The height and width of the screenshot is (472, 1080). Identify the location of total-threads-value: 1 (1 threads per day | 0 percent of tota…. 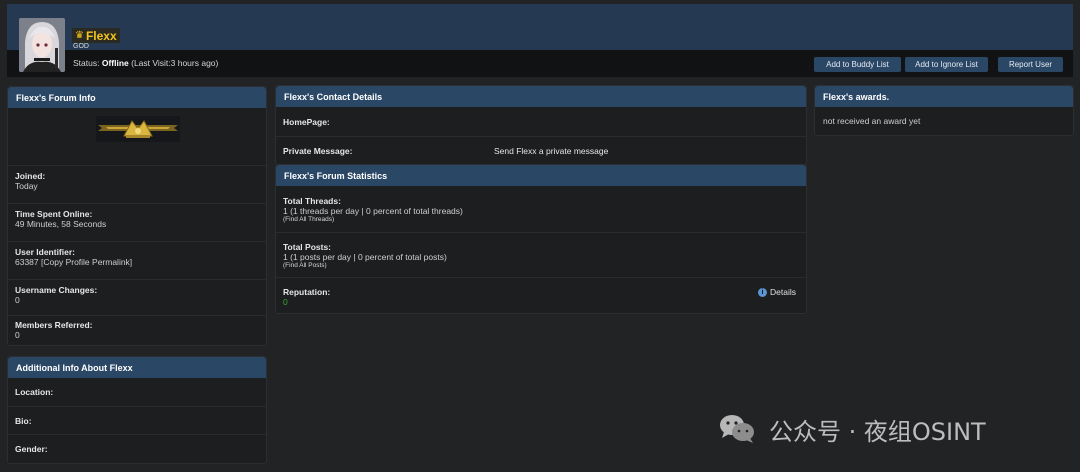
(373, 211).